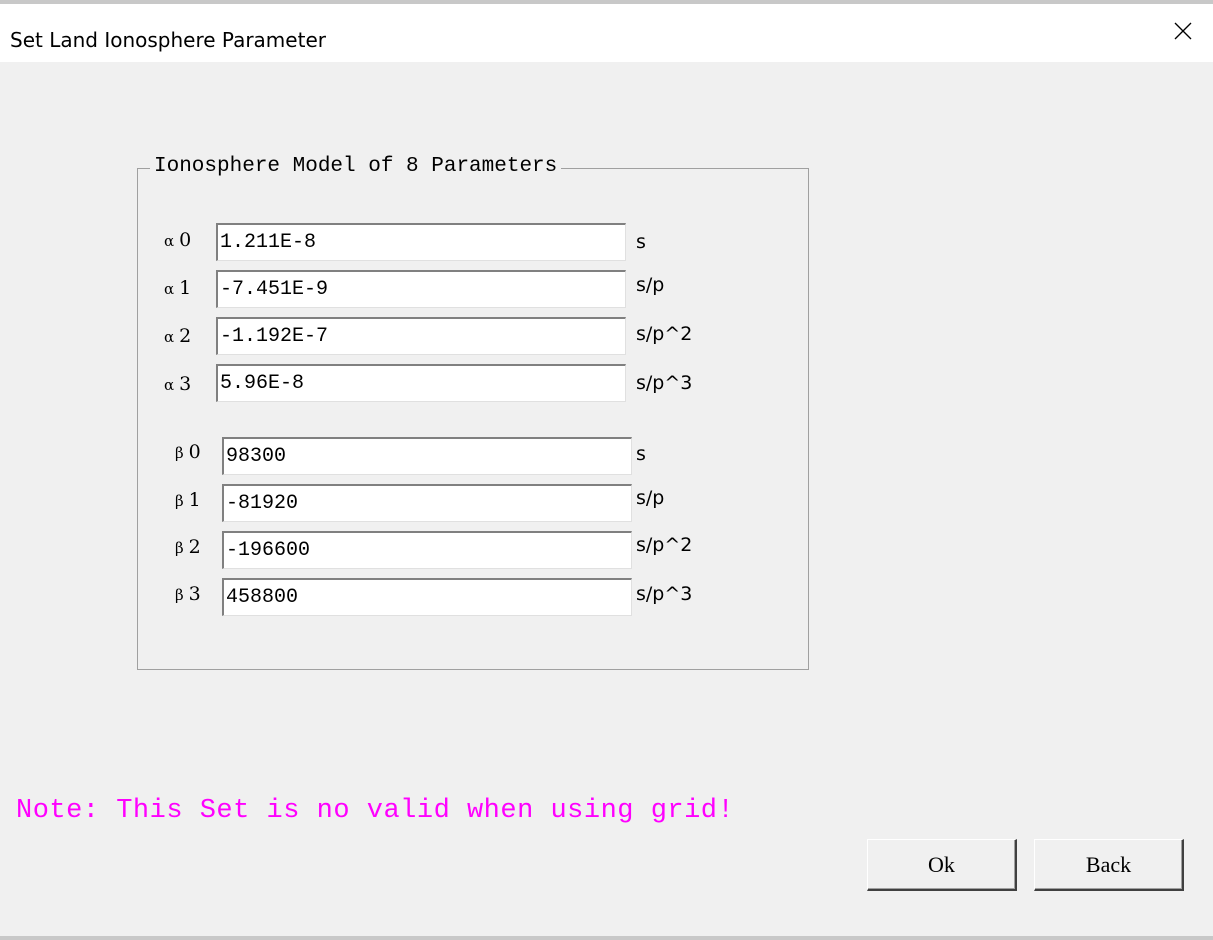 This screenshot has height=940, width=1213. I want to click on beta-3-label: β3, so click(188, 594).